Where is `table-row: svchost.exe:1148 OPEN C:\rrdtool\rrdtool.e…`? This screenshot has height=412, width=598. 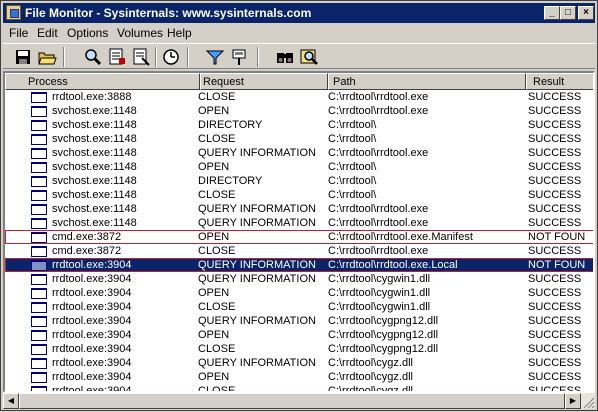
table-row: svchost.exe:1148 OPEN C:\rrdtool\rrdtool.e… is located at coordinates (299, 111).